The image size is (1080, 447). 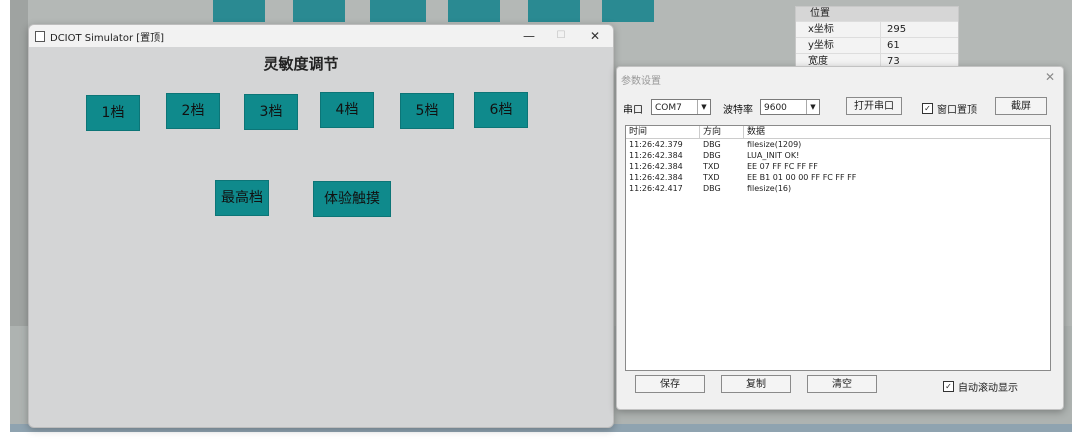 I want to click on open-port-button: 打开串口, so click(x=874, y=106).